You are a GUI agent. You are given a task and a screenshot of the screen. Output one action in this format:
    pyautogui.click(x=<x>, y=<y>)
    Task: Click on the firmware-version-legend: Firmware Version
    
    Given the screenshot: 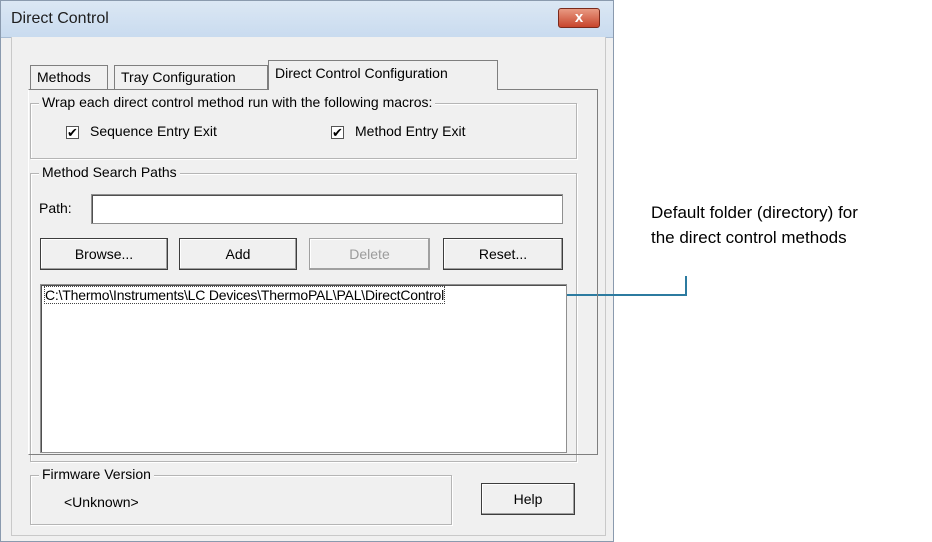 What is the action you would take?
    pyautogui.click(x=96, y=474)
    